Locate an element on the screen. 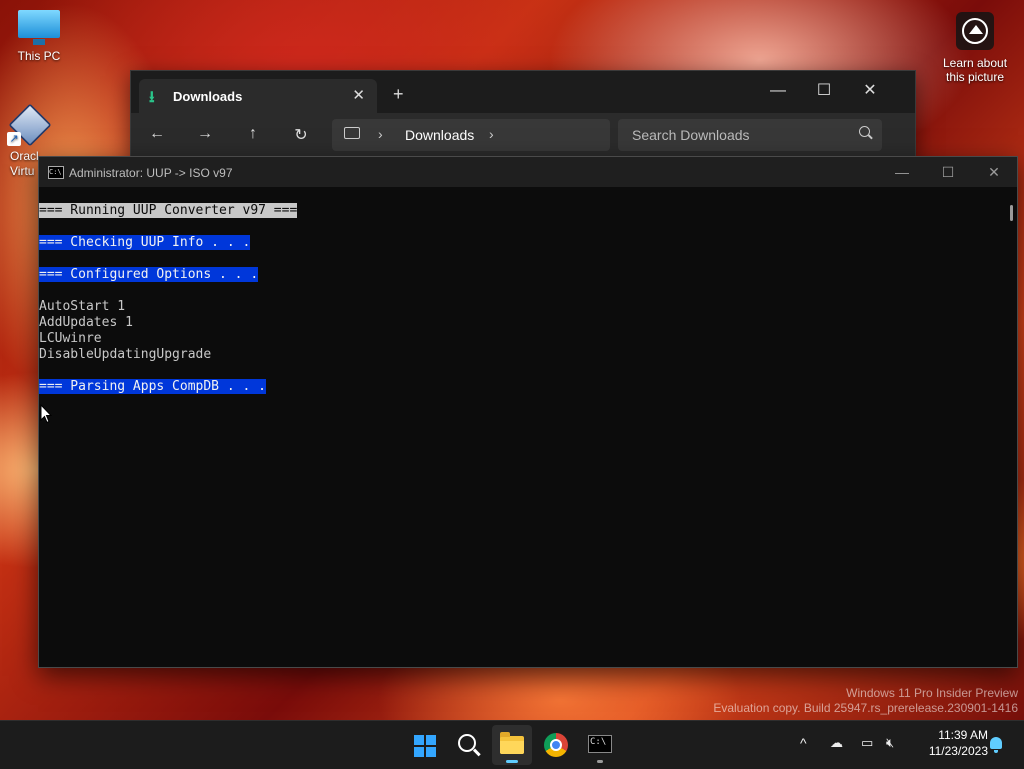  console-line: LCUwinre is located at coordinates (520, 339).